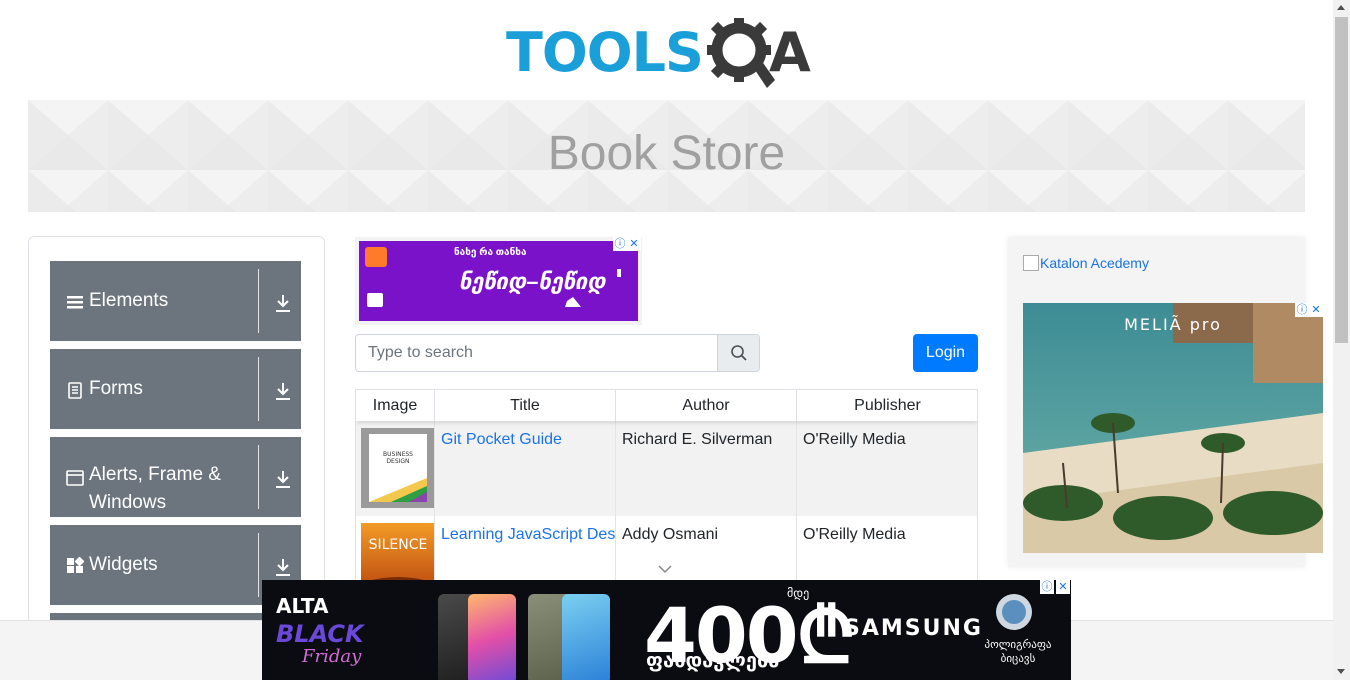  I want to click on ad-promo-black: BLACK, so click(320, 634).